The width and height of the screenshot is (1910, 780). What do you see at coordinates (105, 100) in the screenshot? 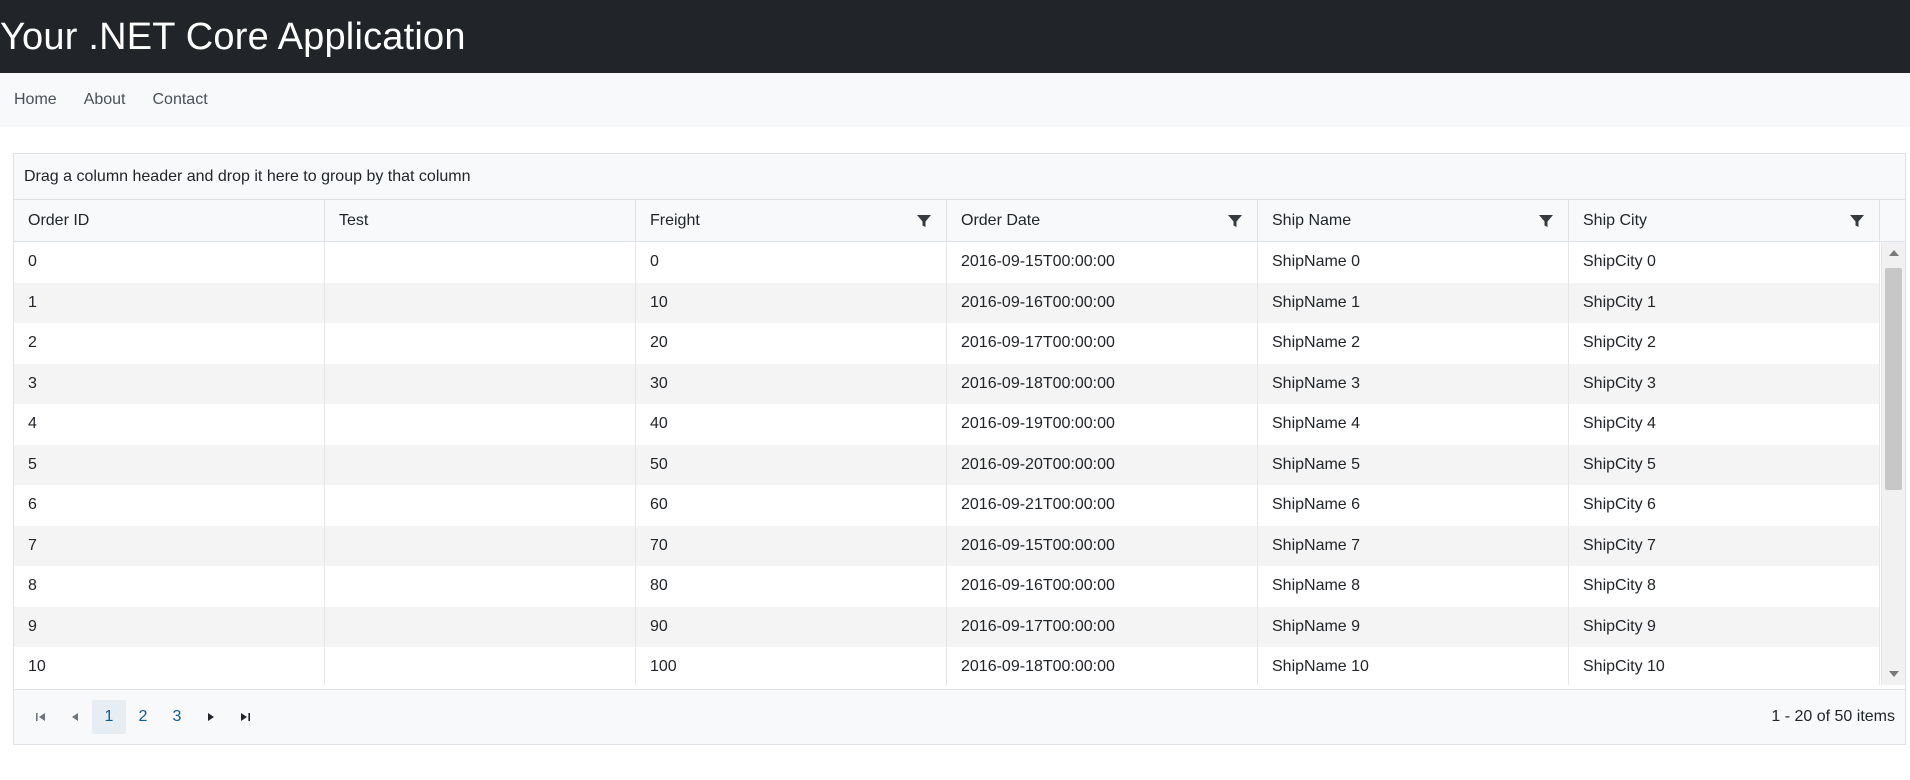
I see `nav-about-link: About` at bounding box center [105, 100].